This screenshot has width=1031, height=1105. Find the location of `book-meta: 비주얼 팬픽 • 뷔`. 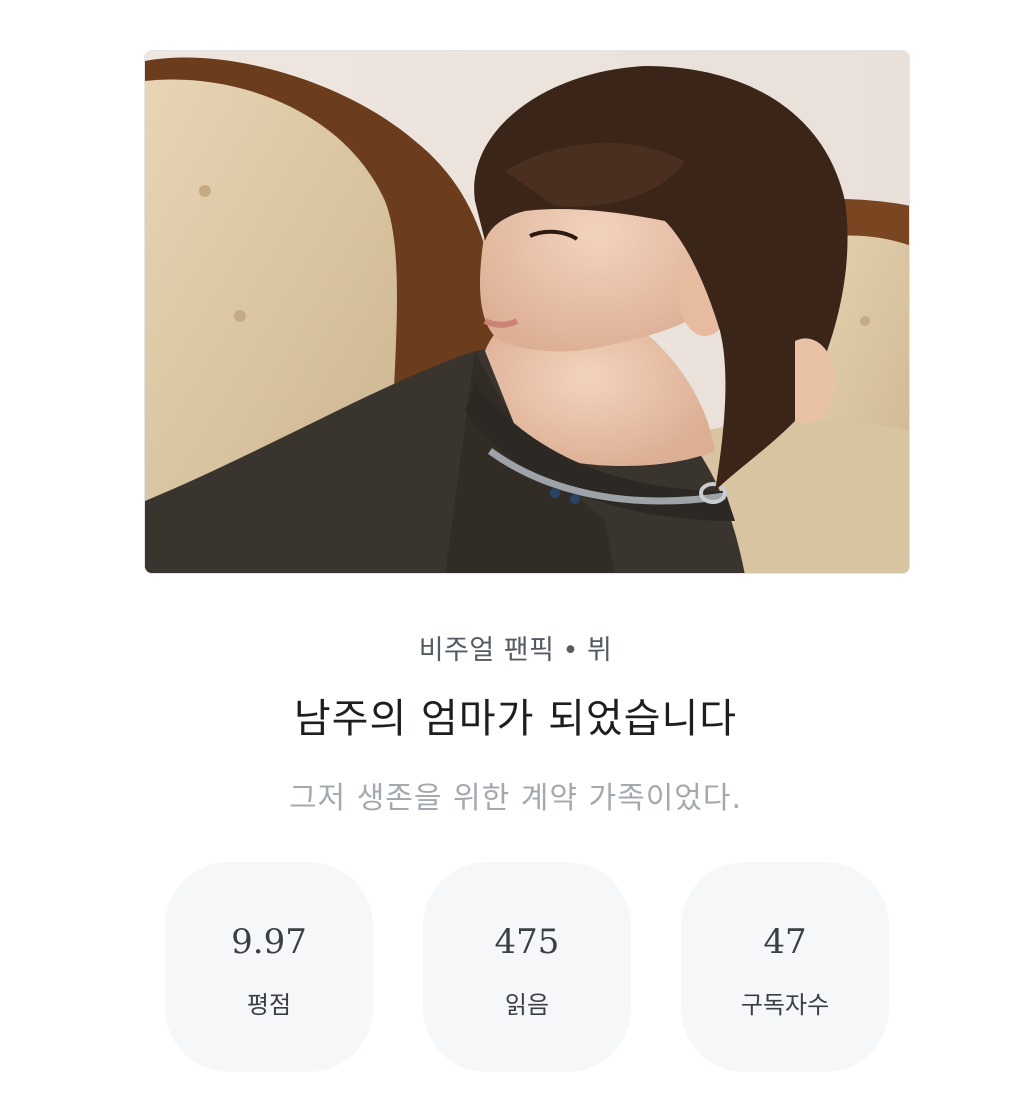

book-meta: 비주얼 팬픽 • 뷔 is located at coordinates (515, 647).